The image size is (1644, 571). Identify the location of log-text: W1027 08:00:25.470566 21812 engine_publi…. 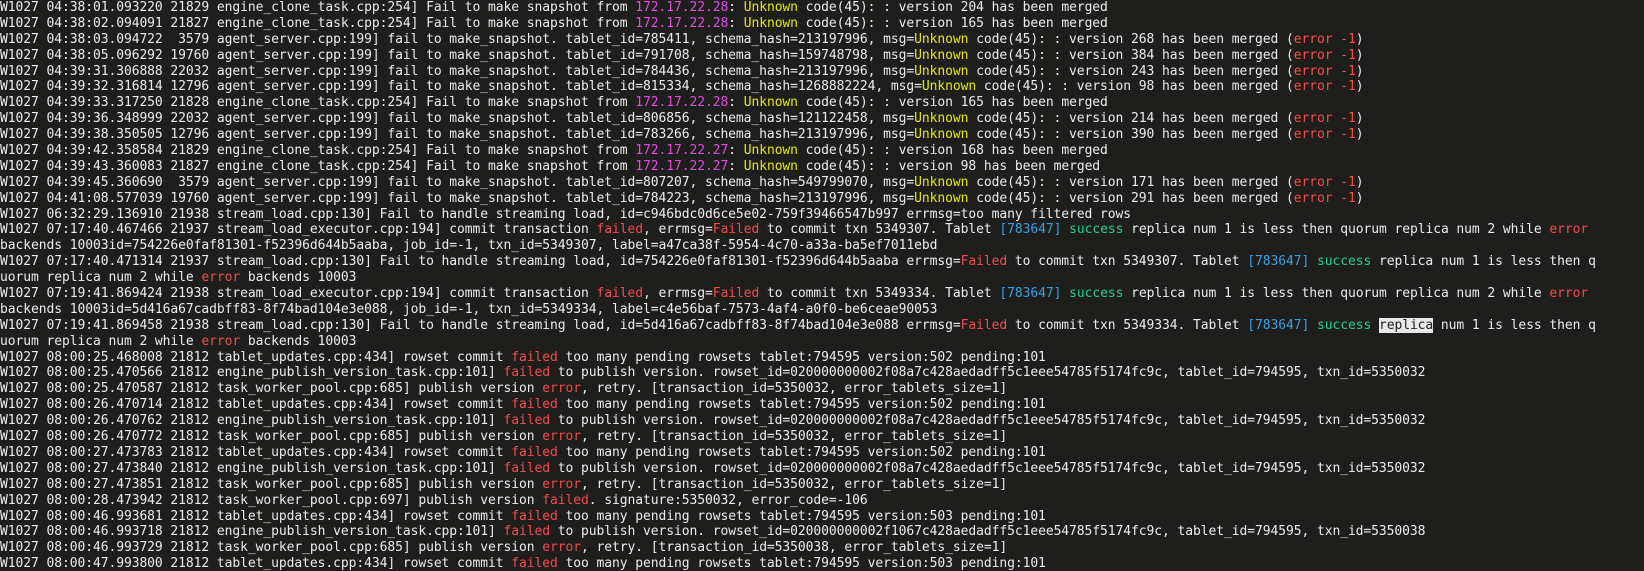
(252, 373).